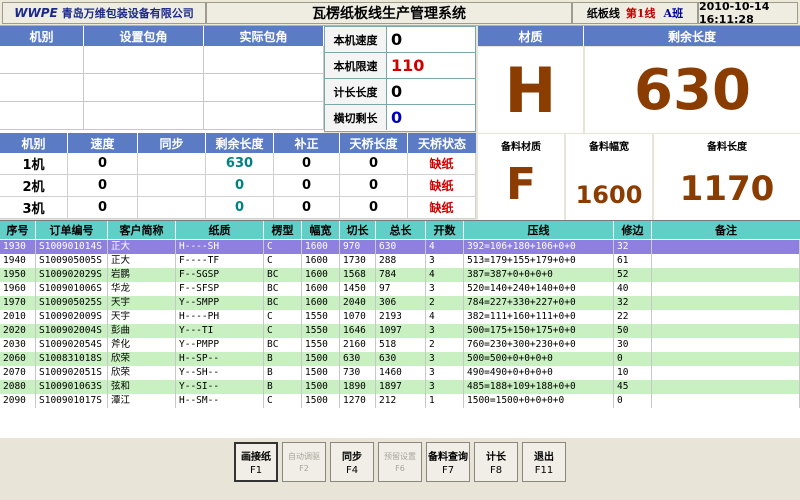 The width and height of the screenshot is (800, 500). What do you see at coordinates (220, 387) in the screenshot?
I see `order-paper: Y--SI--` at bounding box center [220, 387].